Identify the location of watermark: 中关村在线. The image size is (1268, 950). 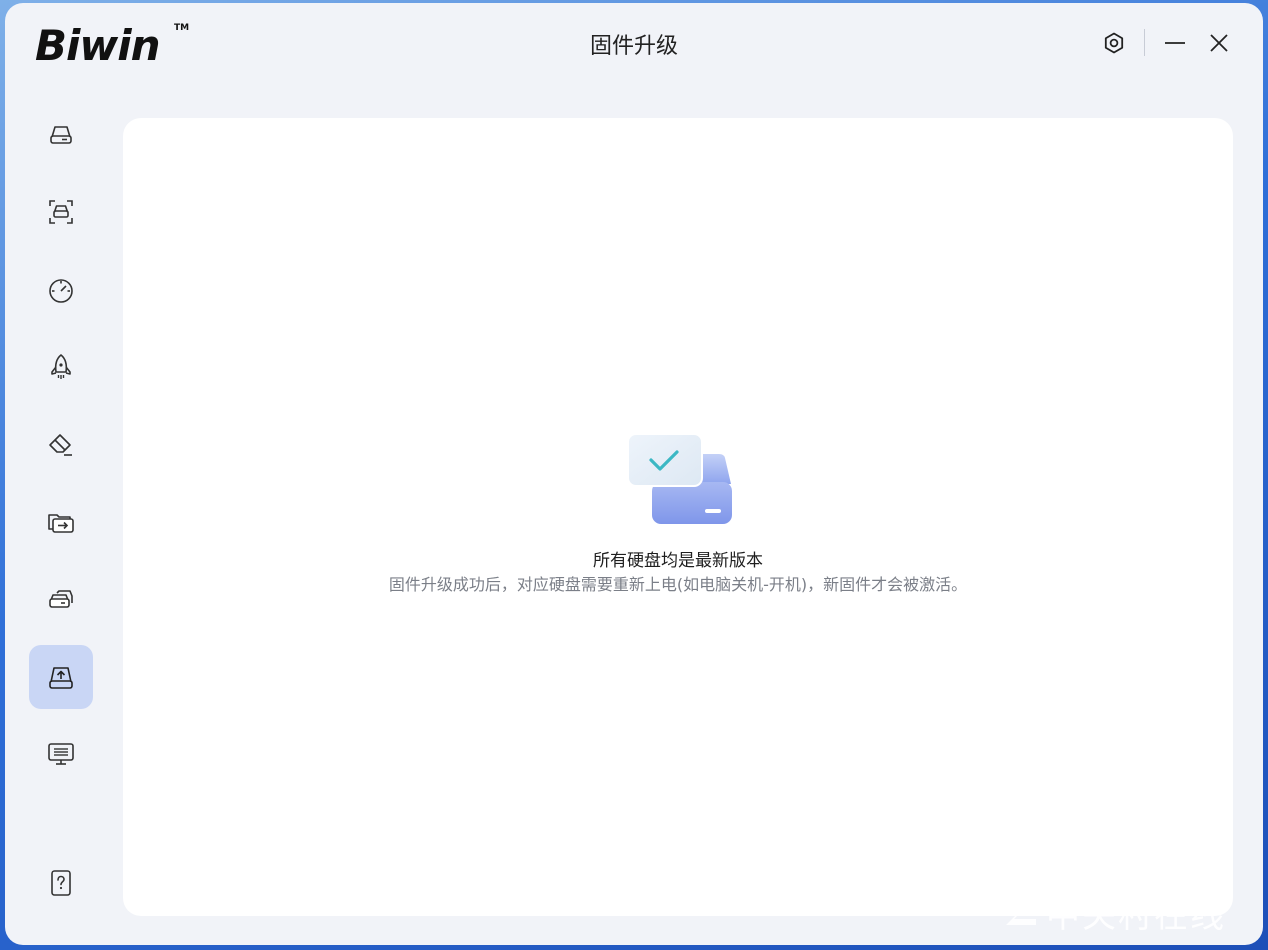
(1113, 913).